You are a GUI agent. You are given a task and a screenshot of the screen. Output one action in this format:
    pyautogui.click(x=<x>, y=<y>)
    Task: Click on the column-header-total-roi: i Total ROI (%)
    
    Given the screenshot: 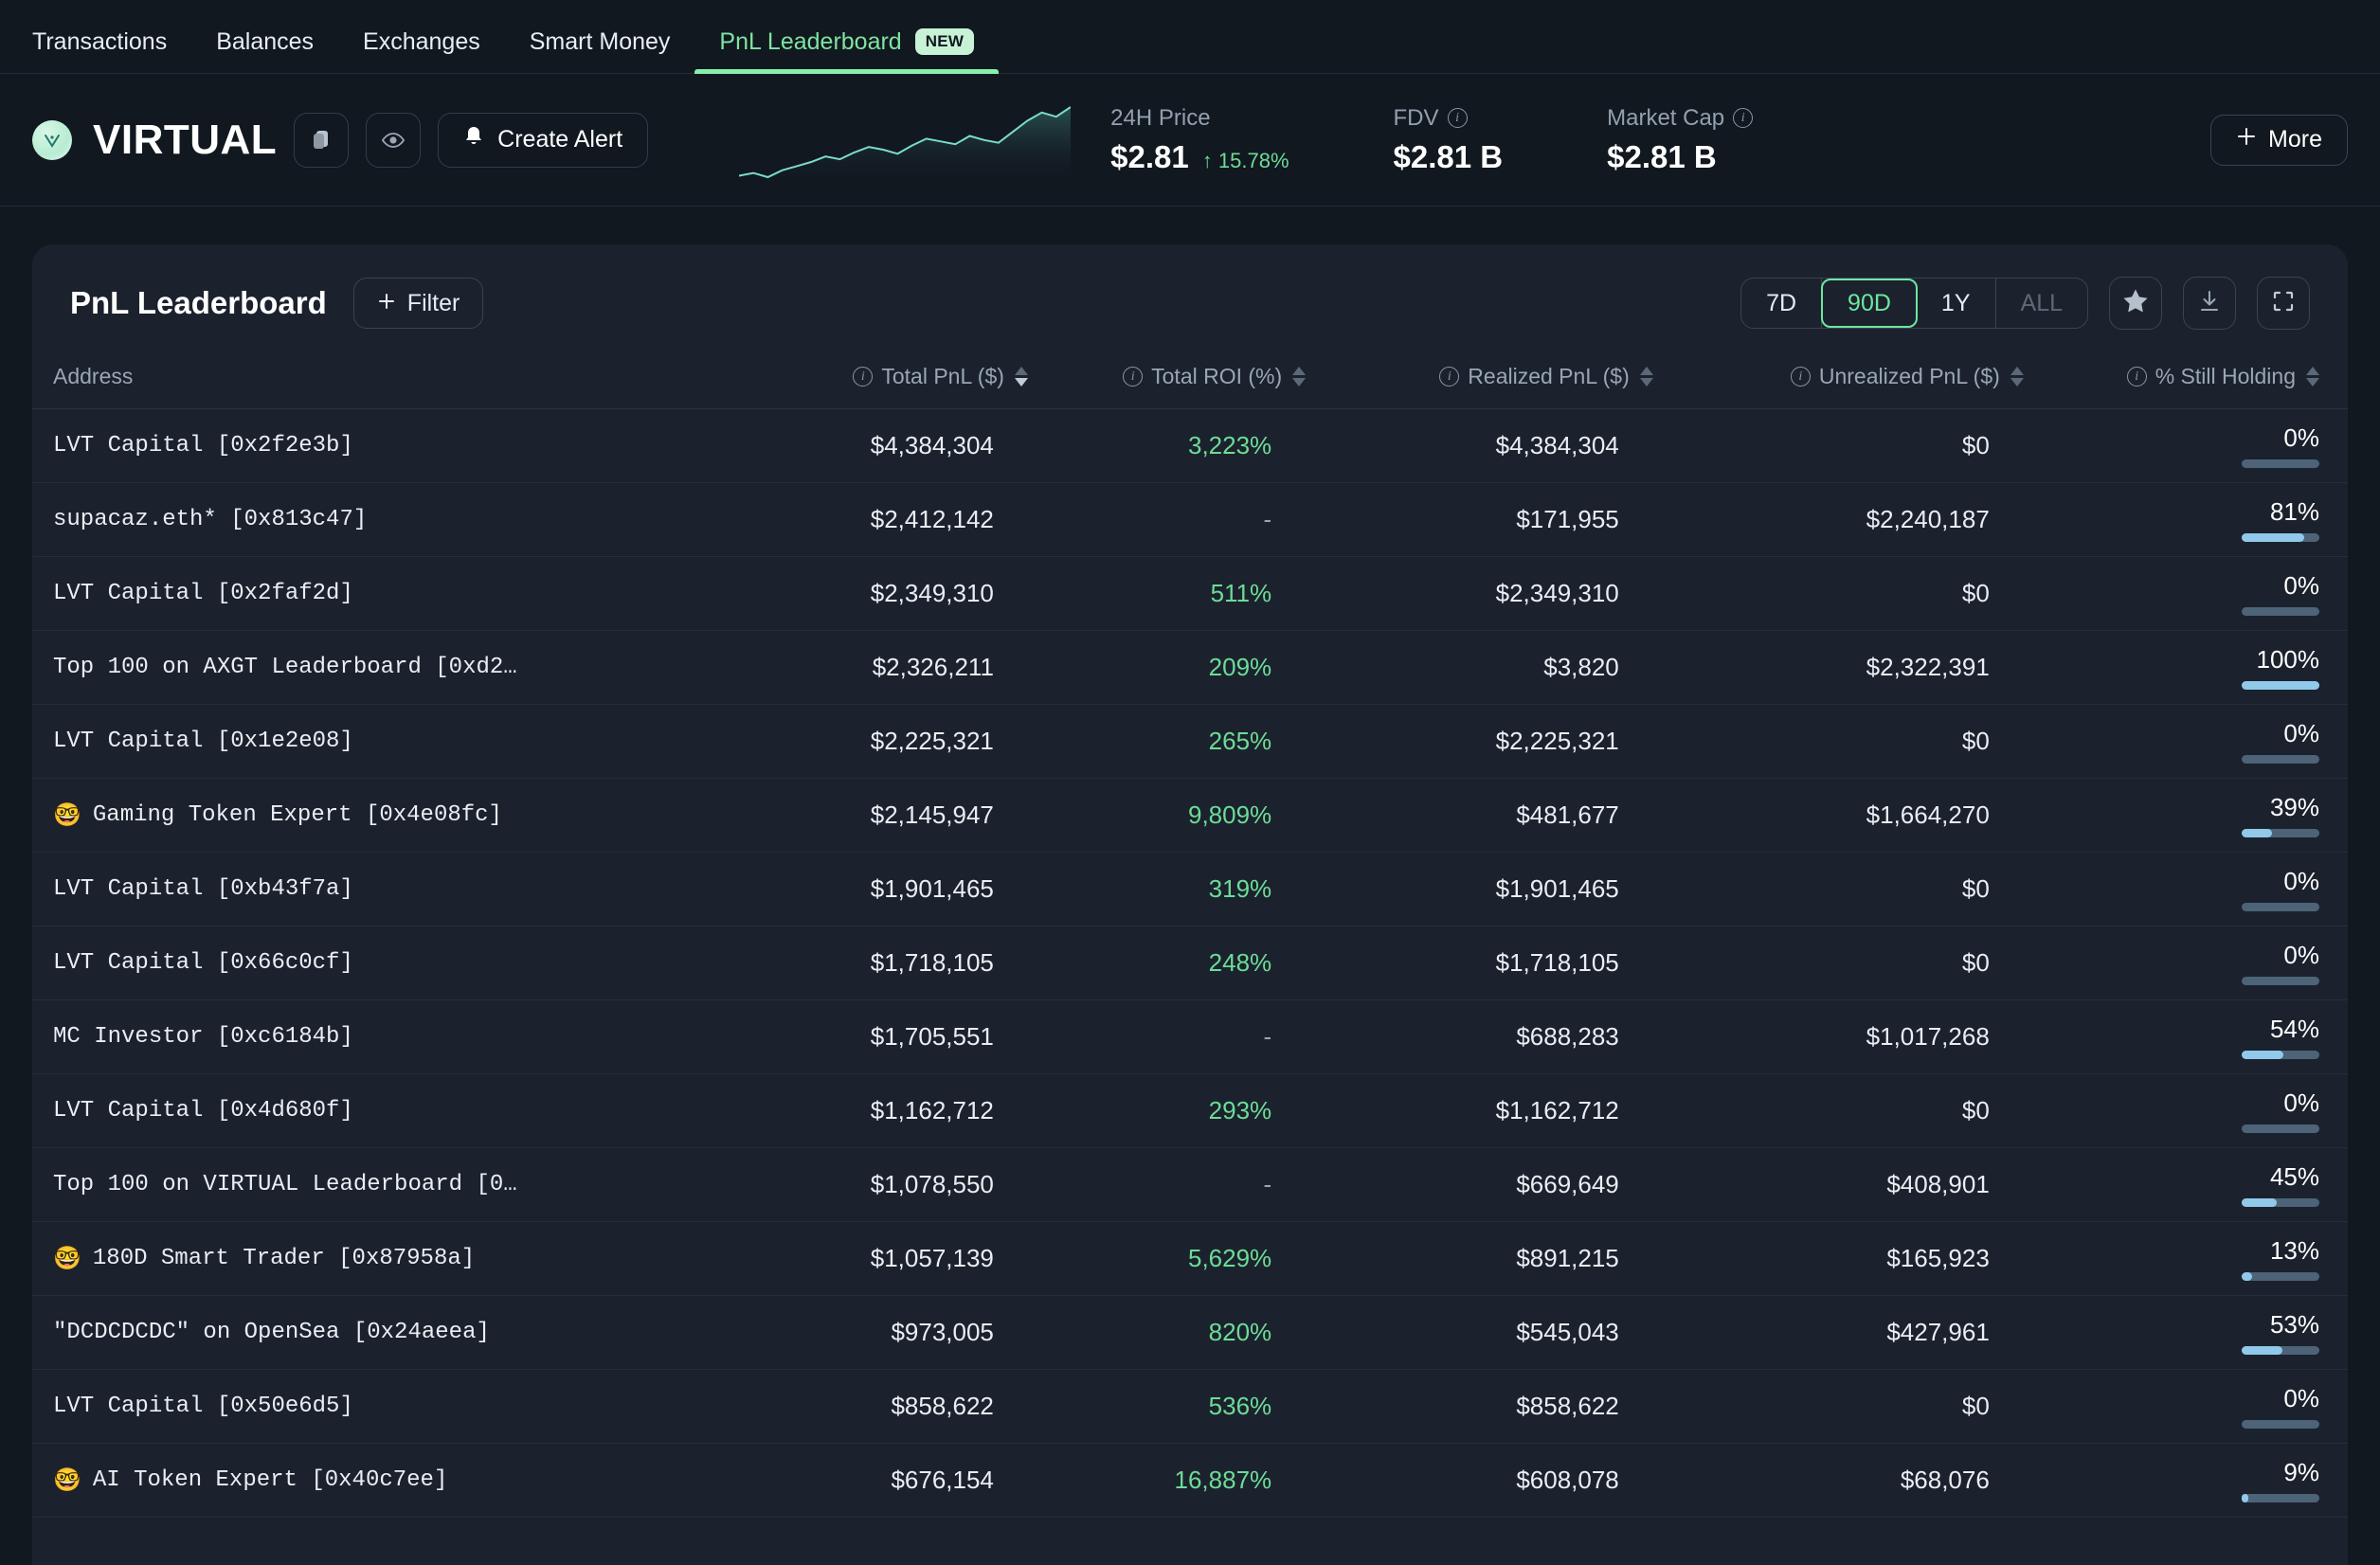 What is the action you would take?
    pyautogui.click(x=1167, y=380)
    